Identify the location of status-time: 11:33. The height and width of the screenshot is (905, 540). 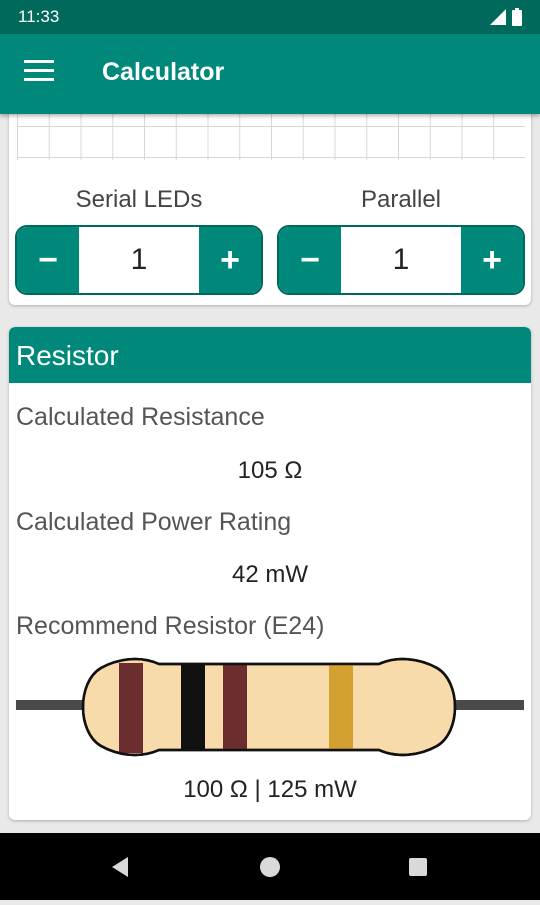
(39, 16).